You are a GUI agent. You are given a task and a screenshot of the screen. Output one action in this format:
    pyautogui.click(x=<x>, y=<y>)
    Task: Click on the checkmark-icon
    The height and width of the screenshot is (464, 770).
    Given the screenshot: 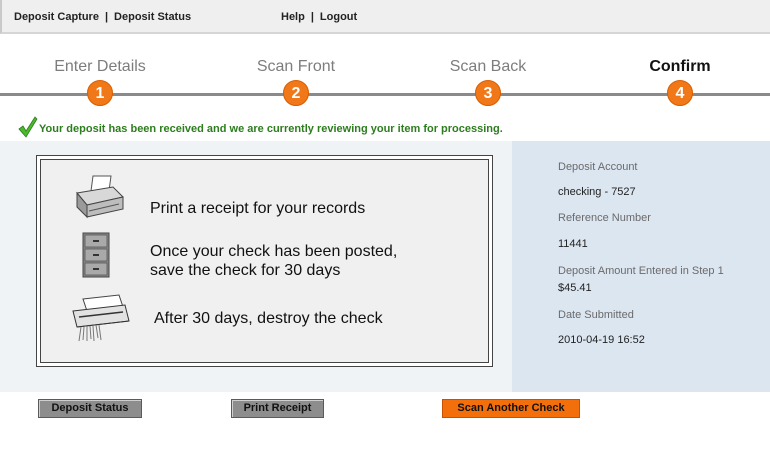 What is the action you would take?
    pyautogui.click(x=28, y=127)
    